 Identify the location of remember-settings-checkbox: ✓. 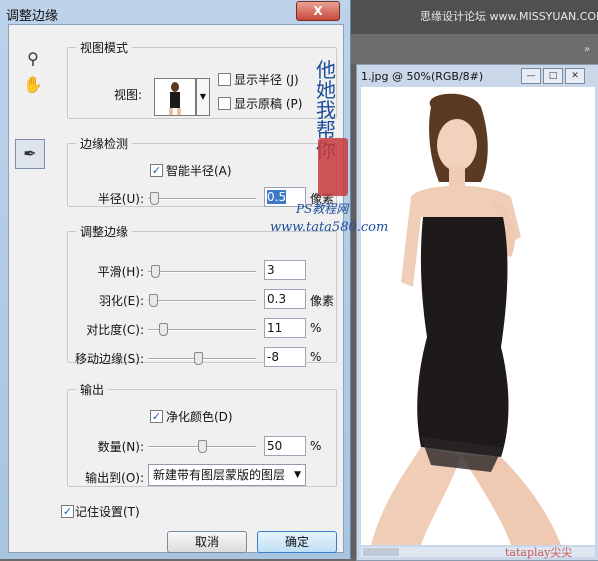
(67, 511).